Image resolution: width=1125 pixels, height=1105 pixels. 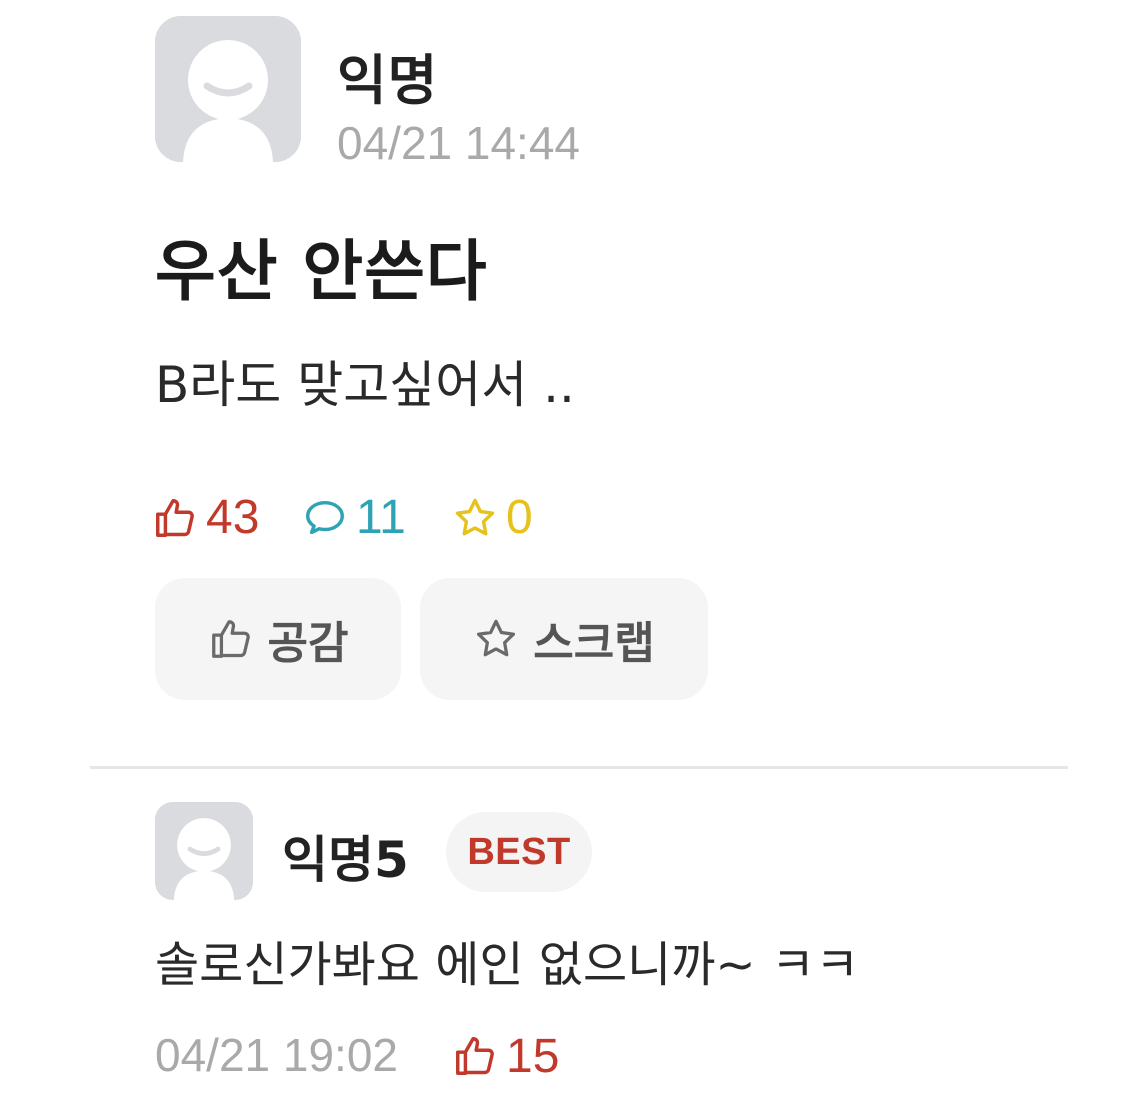 What do you see at coordinates (388, 80) in the screenshot?
I see `post-author: 익명` at bounding box center [388, 80].